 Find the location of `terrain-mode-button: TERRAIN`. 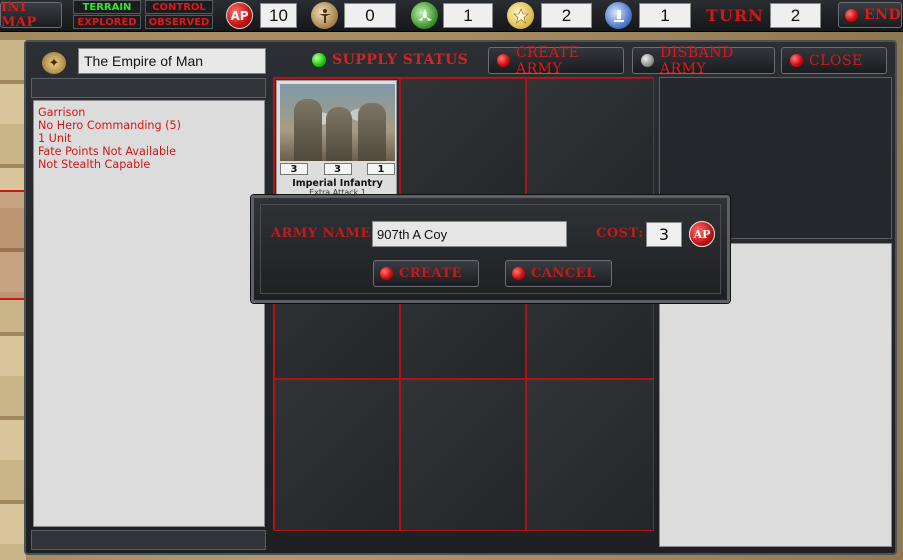

terrain-mode-button: TERRAIN is located at coordinates (107, 7).